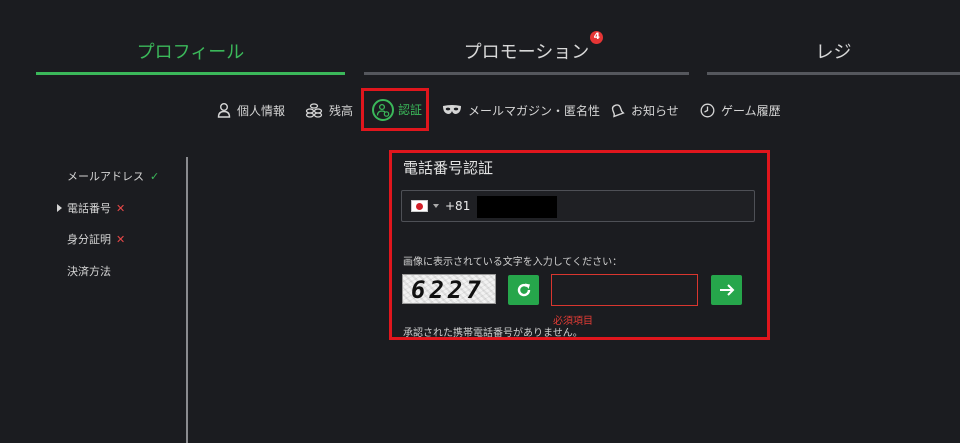  I want to click on arrow-right-icon, so click(726, 290).